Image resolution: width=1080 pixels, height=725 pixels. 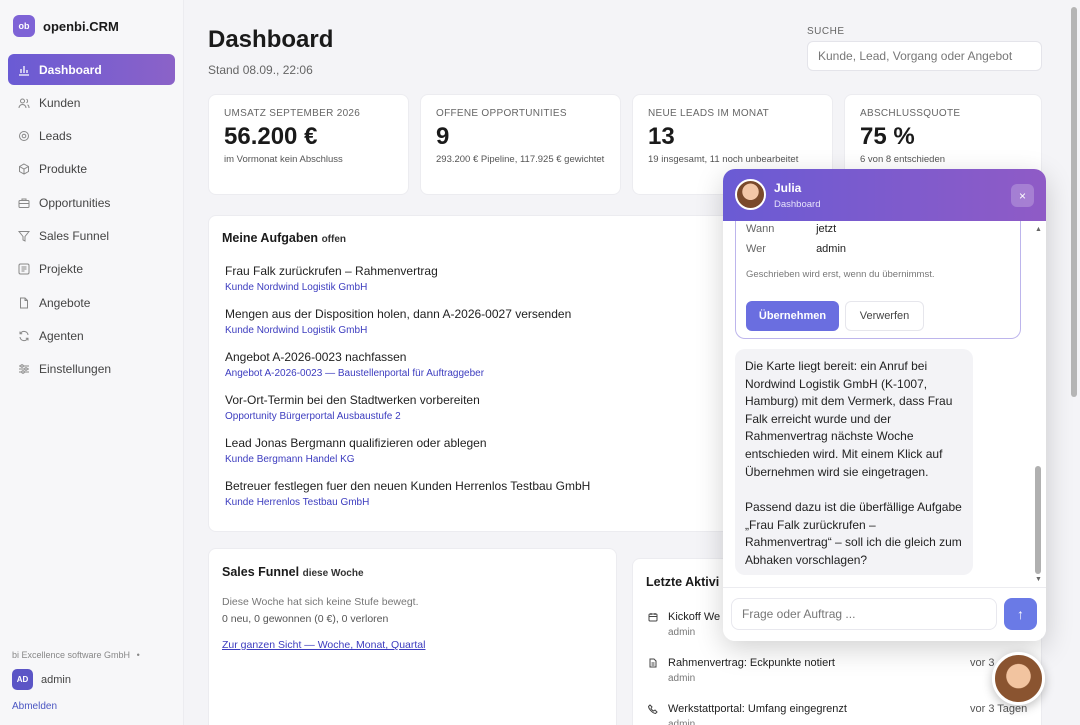 I want to click on kpi-label: ABSCHLUSSQUOTE, so click(x=910, y=113).